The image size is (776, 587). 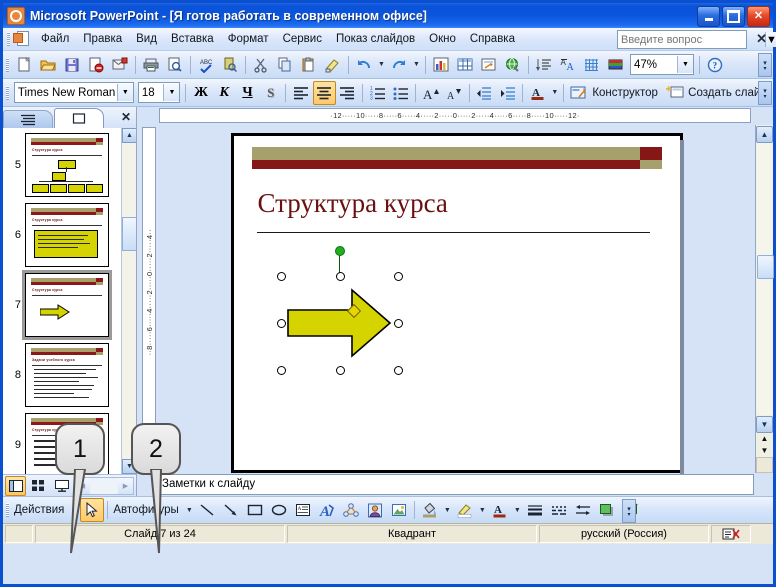 What do you see at coordinates (175, 65) in the screenshot?
I see `print-preview-icon` at bounding box center [175, 65].